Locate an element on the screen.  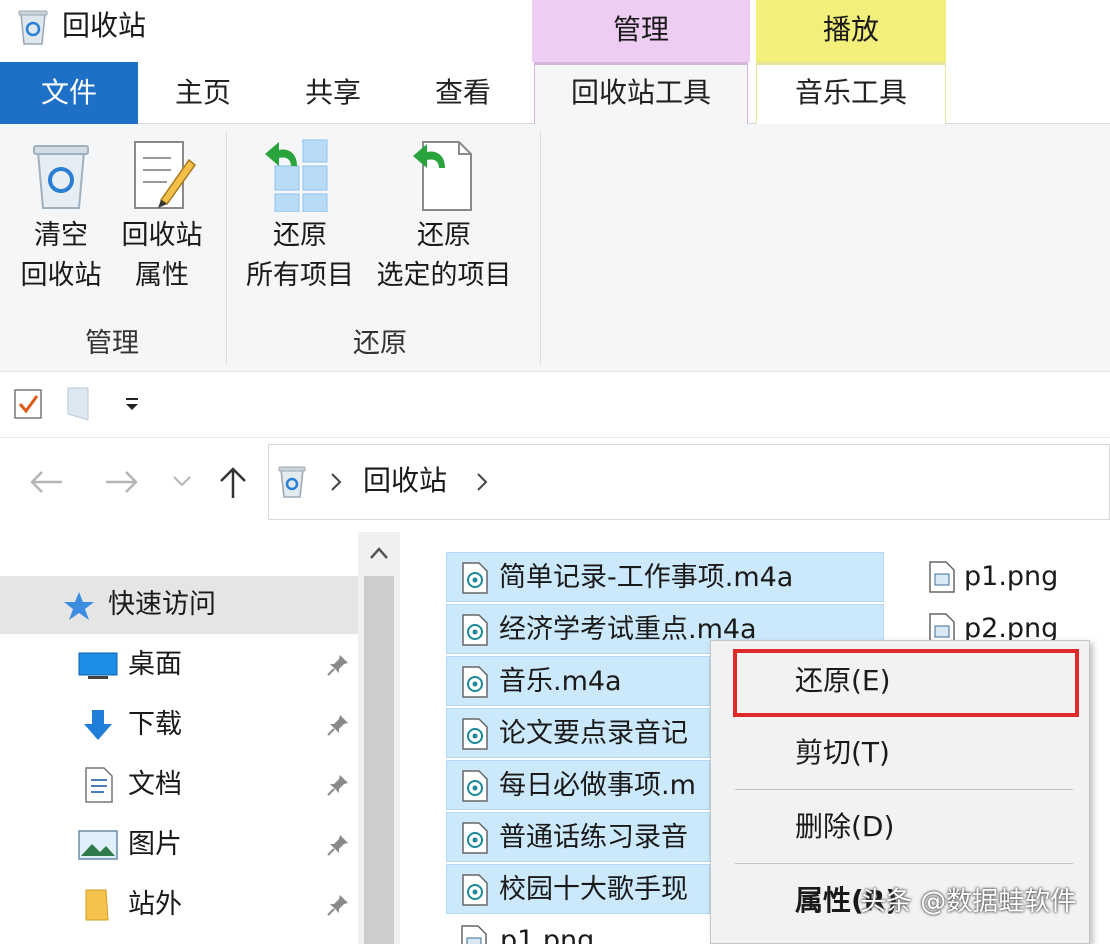
file-item-selected: 校园十大歌手现 is located at coordinates (578, 889).